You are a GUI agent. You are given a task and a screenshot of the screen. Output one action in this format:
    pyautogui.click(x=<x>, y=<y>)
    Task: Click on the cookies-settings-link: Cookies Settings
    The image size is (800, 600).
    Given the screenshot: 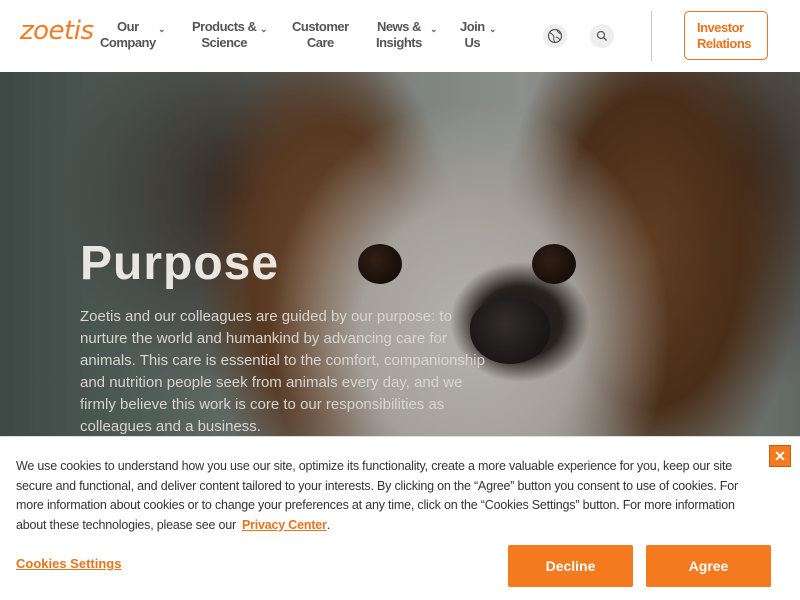 What is the action you would take?
    pyautogui.click(x=68, y=563)
    